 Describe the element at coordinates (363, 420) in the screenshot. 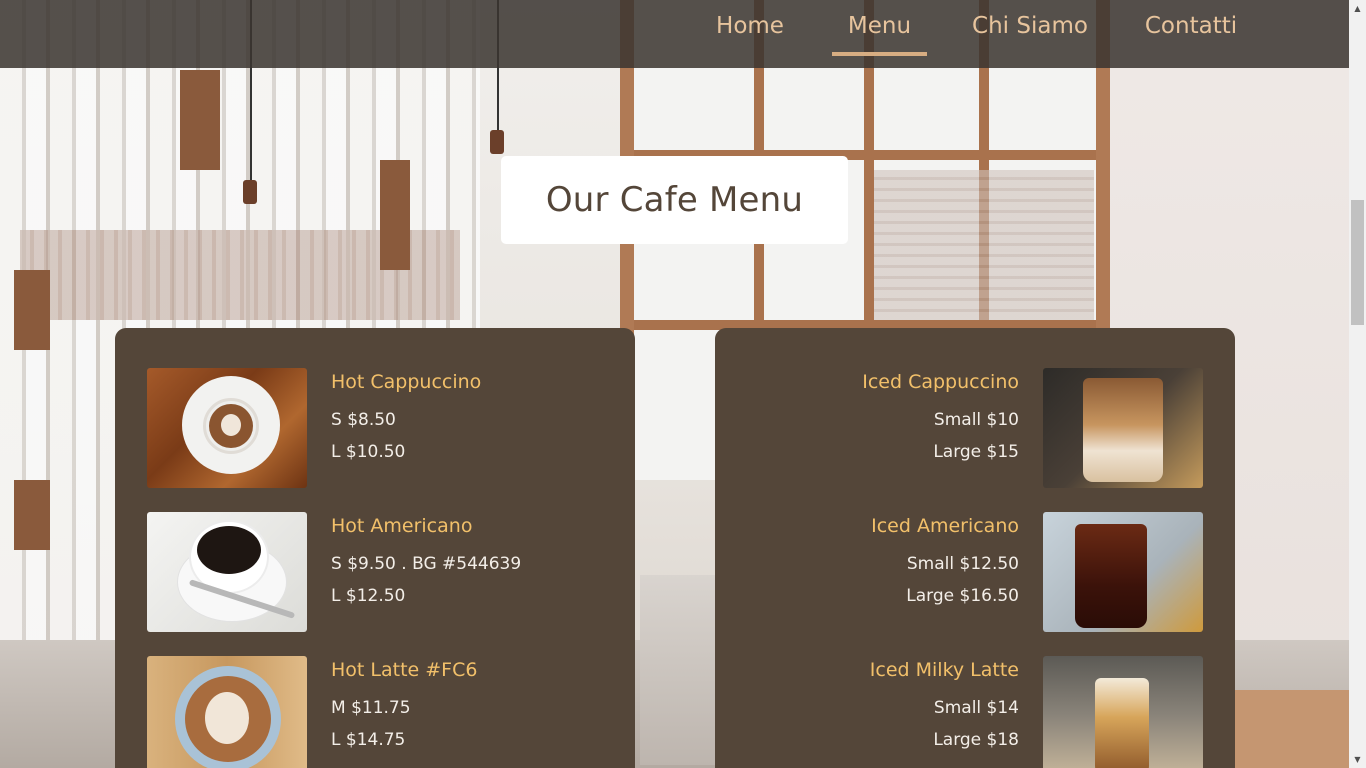

I see `menu-item-price: S $8.50` at that location.